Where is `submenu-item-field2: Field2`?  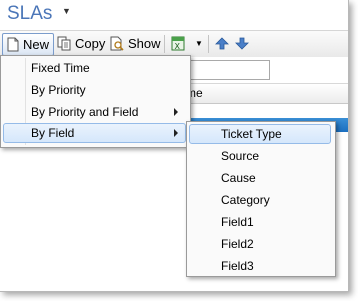 submenu-item-field2: Field2 is located at coordinates (260, 244).